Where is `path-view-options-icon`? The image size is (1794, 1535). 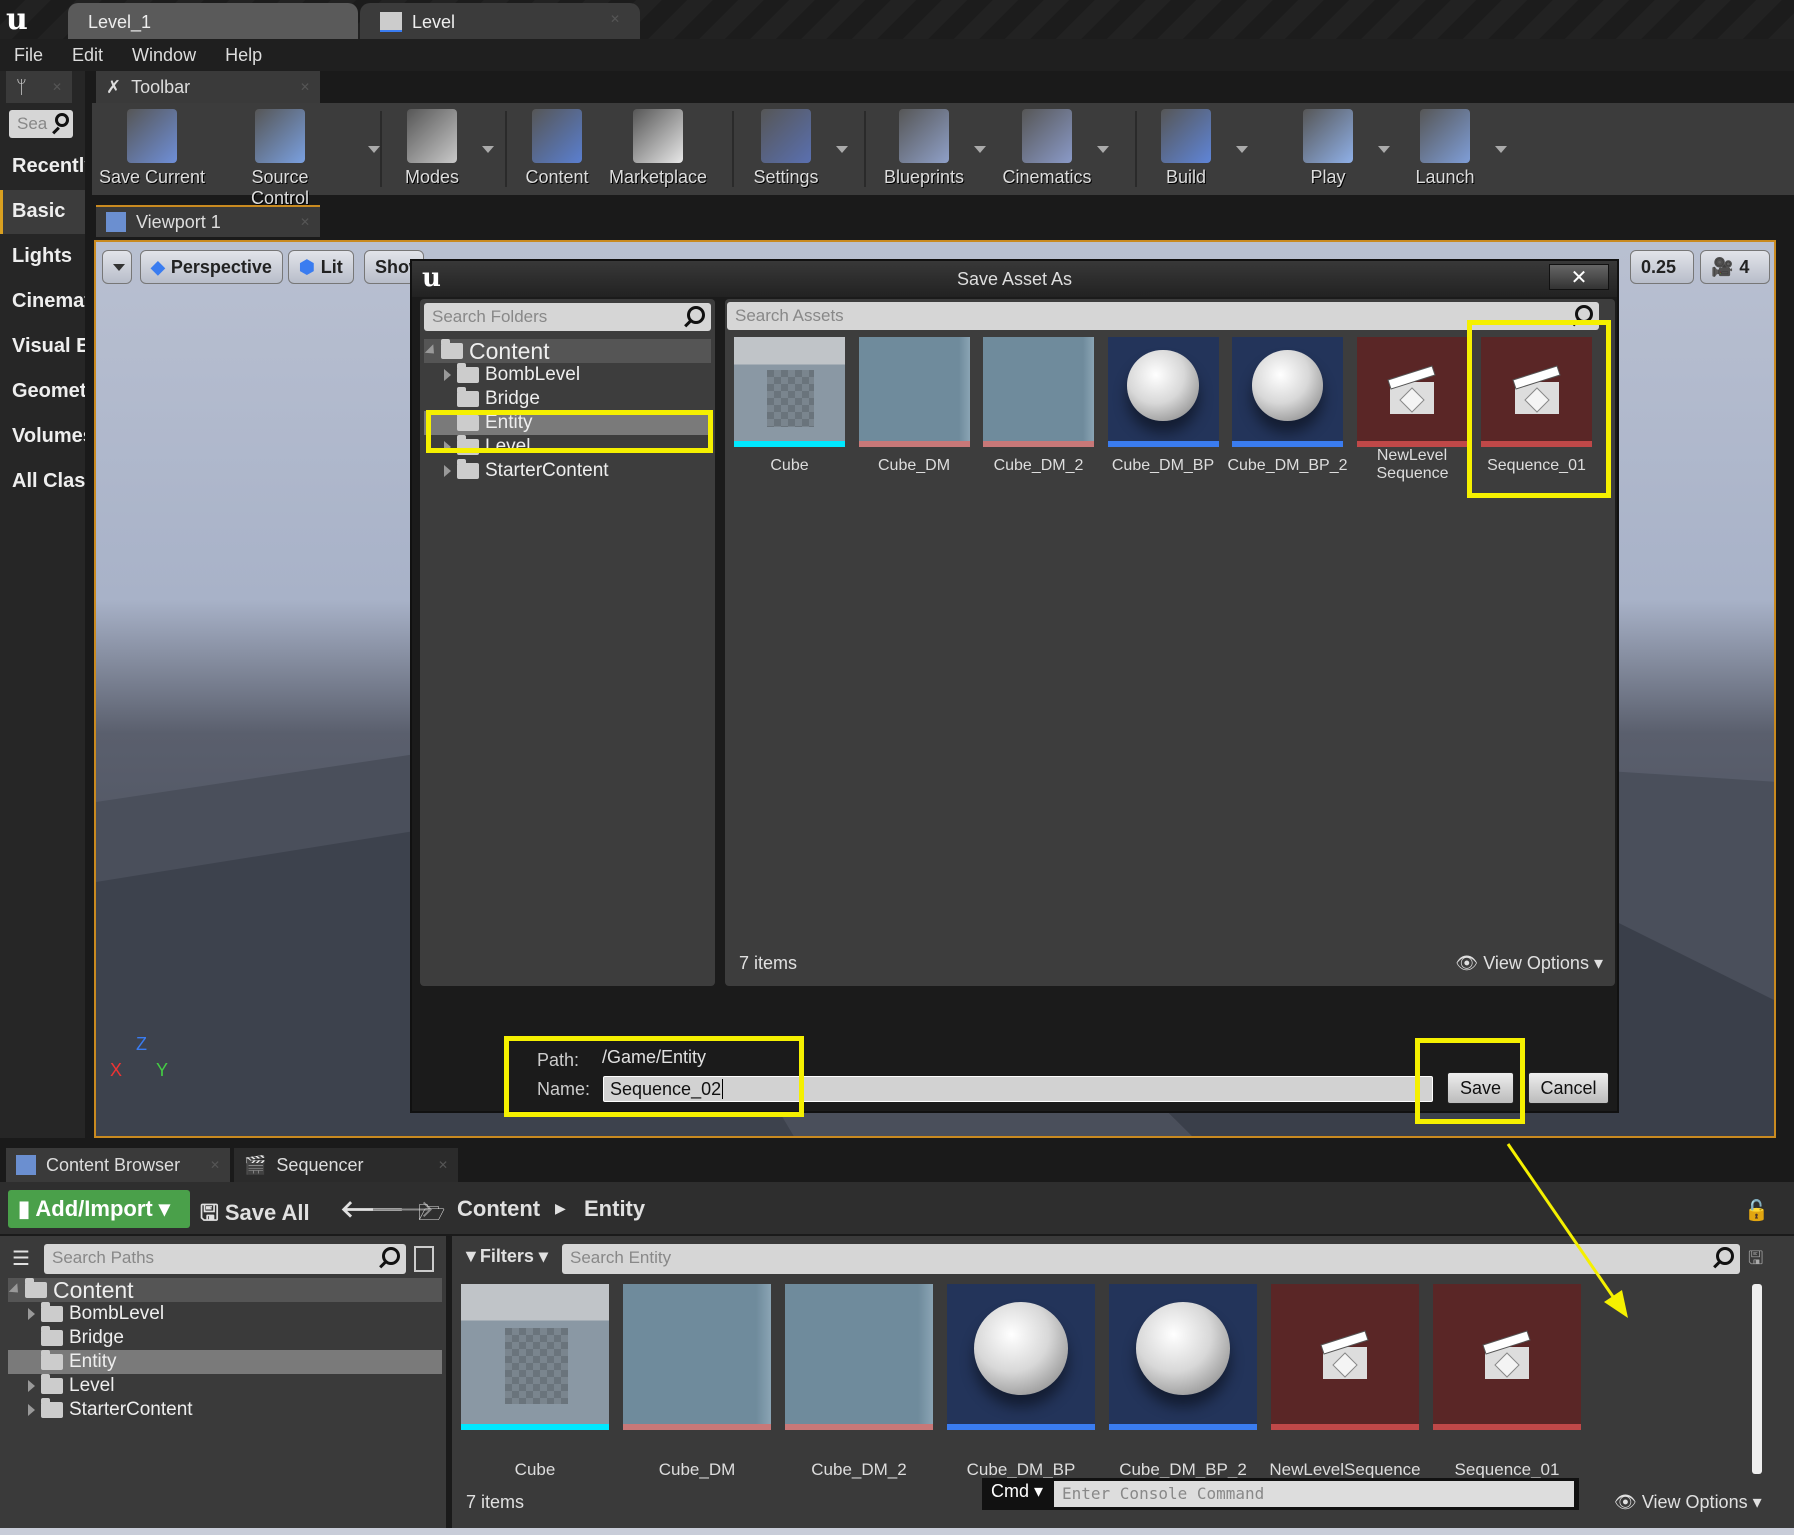
path-view-options-icon is located at coordinates (424, 1259).